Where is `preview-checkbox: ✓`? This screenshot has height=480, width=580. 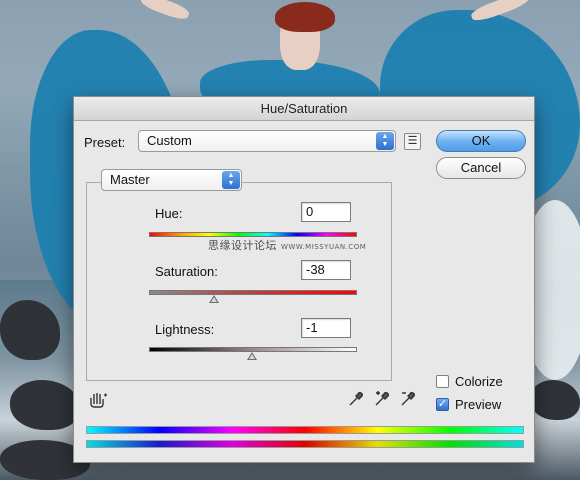
preview-checkbox: ✓ is located at coordinates (442, 404).